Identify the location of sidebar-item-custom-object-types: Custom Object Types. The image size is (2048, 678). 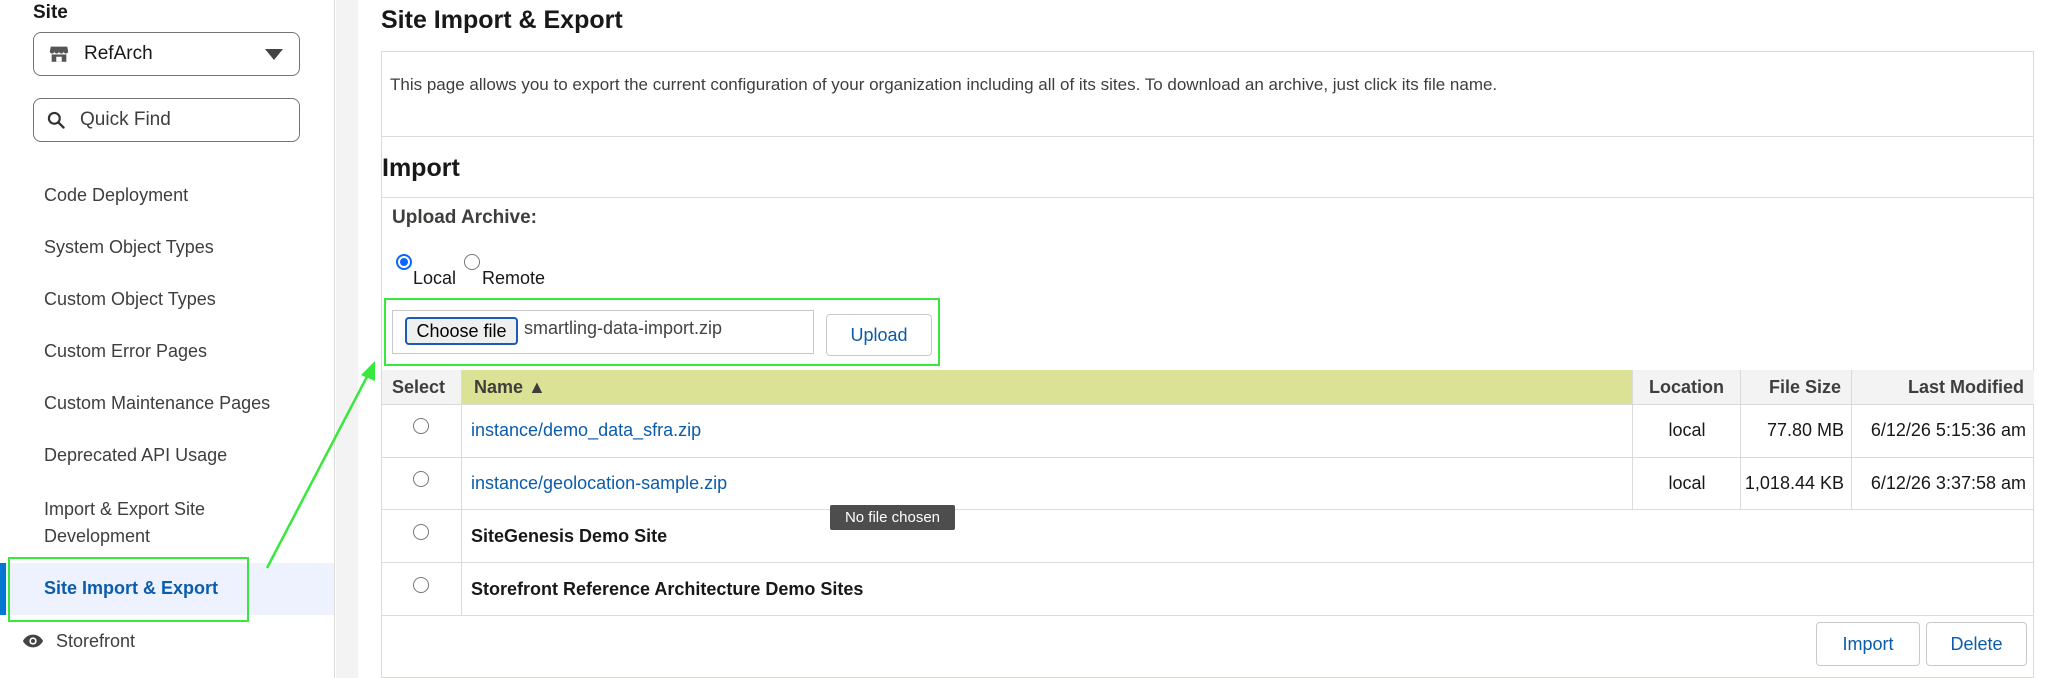
(174, 299).